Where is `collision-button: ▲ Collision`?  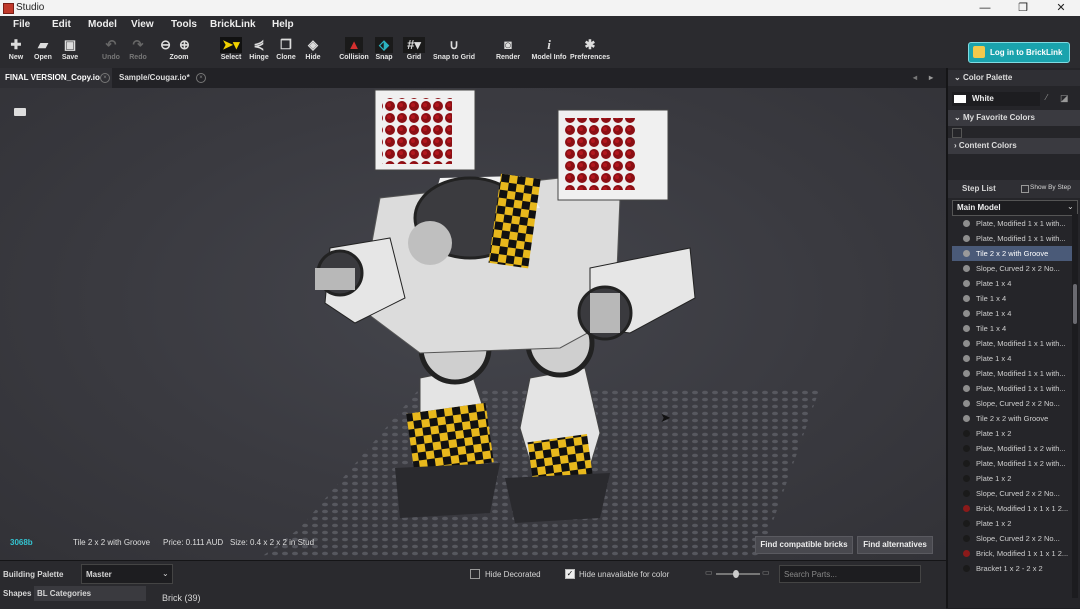
collision-button: ▲ Collision is located at coordinates (354, 52).